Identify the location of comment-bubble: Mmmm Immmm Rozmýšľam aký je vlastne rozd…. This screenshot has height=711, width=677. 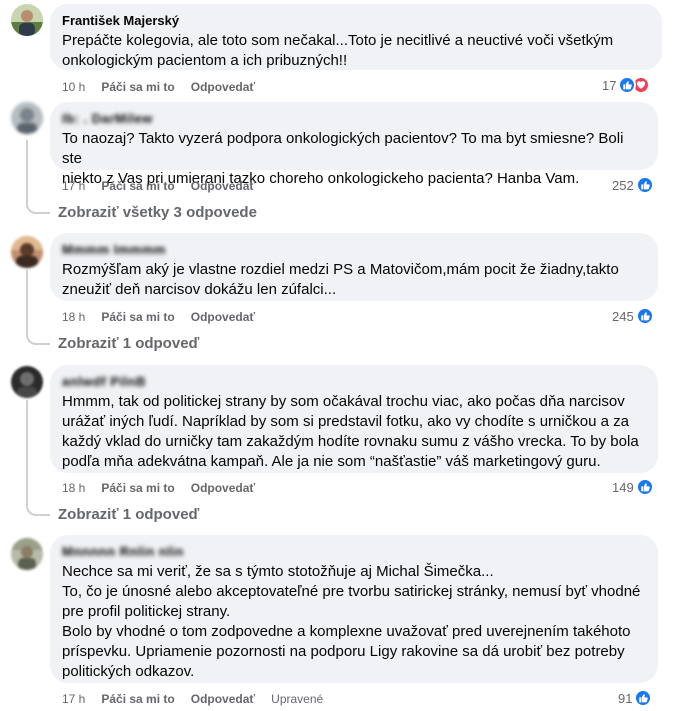
(354, 267).